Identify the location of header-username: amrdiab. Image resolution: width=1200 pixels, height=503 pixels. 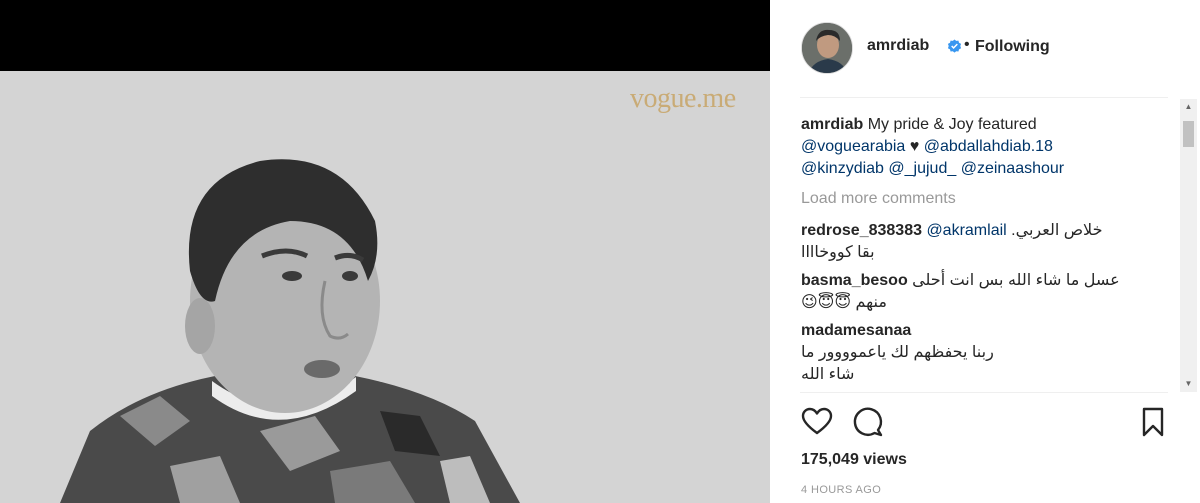
(898, 46).